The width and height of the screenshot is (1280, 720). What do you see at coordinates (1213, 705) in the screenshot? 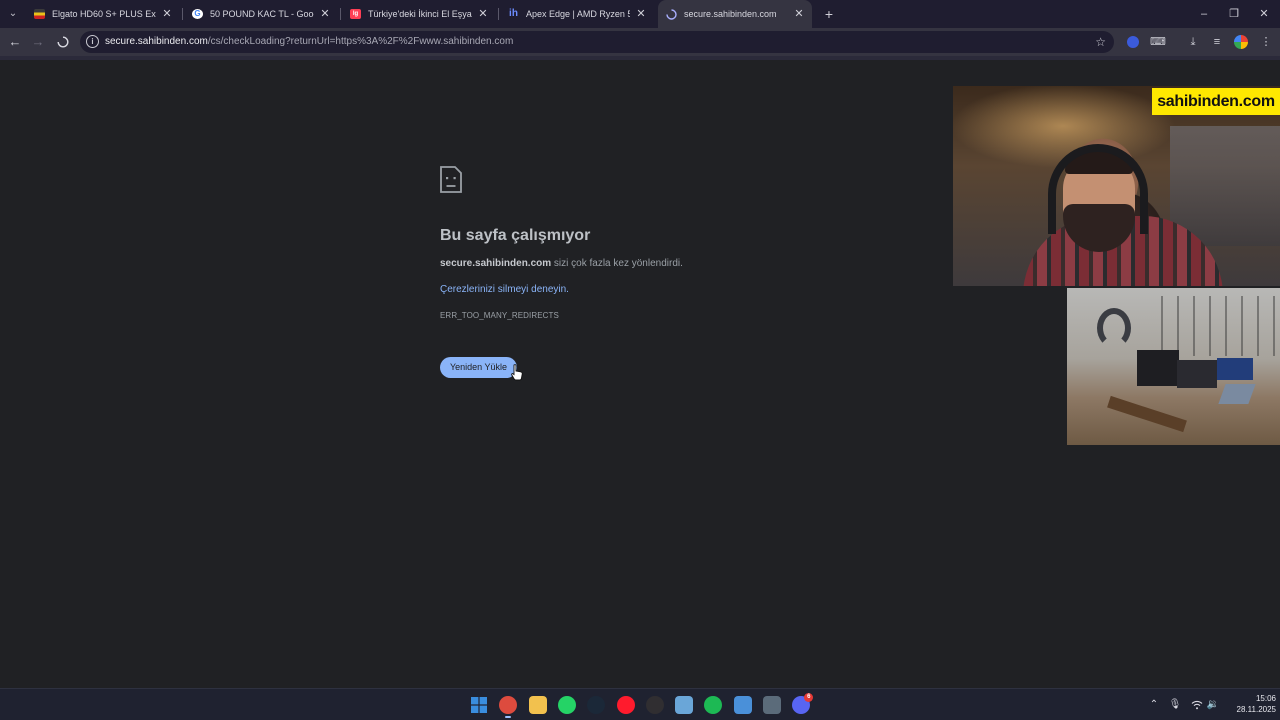
I see `volume-icon: 🔉` at bounding box center [1213, 705].